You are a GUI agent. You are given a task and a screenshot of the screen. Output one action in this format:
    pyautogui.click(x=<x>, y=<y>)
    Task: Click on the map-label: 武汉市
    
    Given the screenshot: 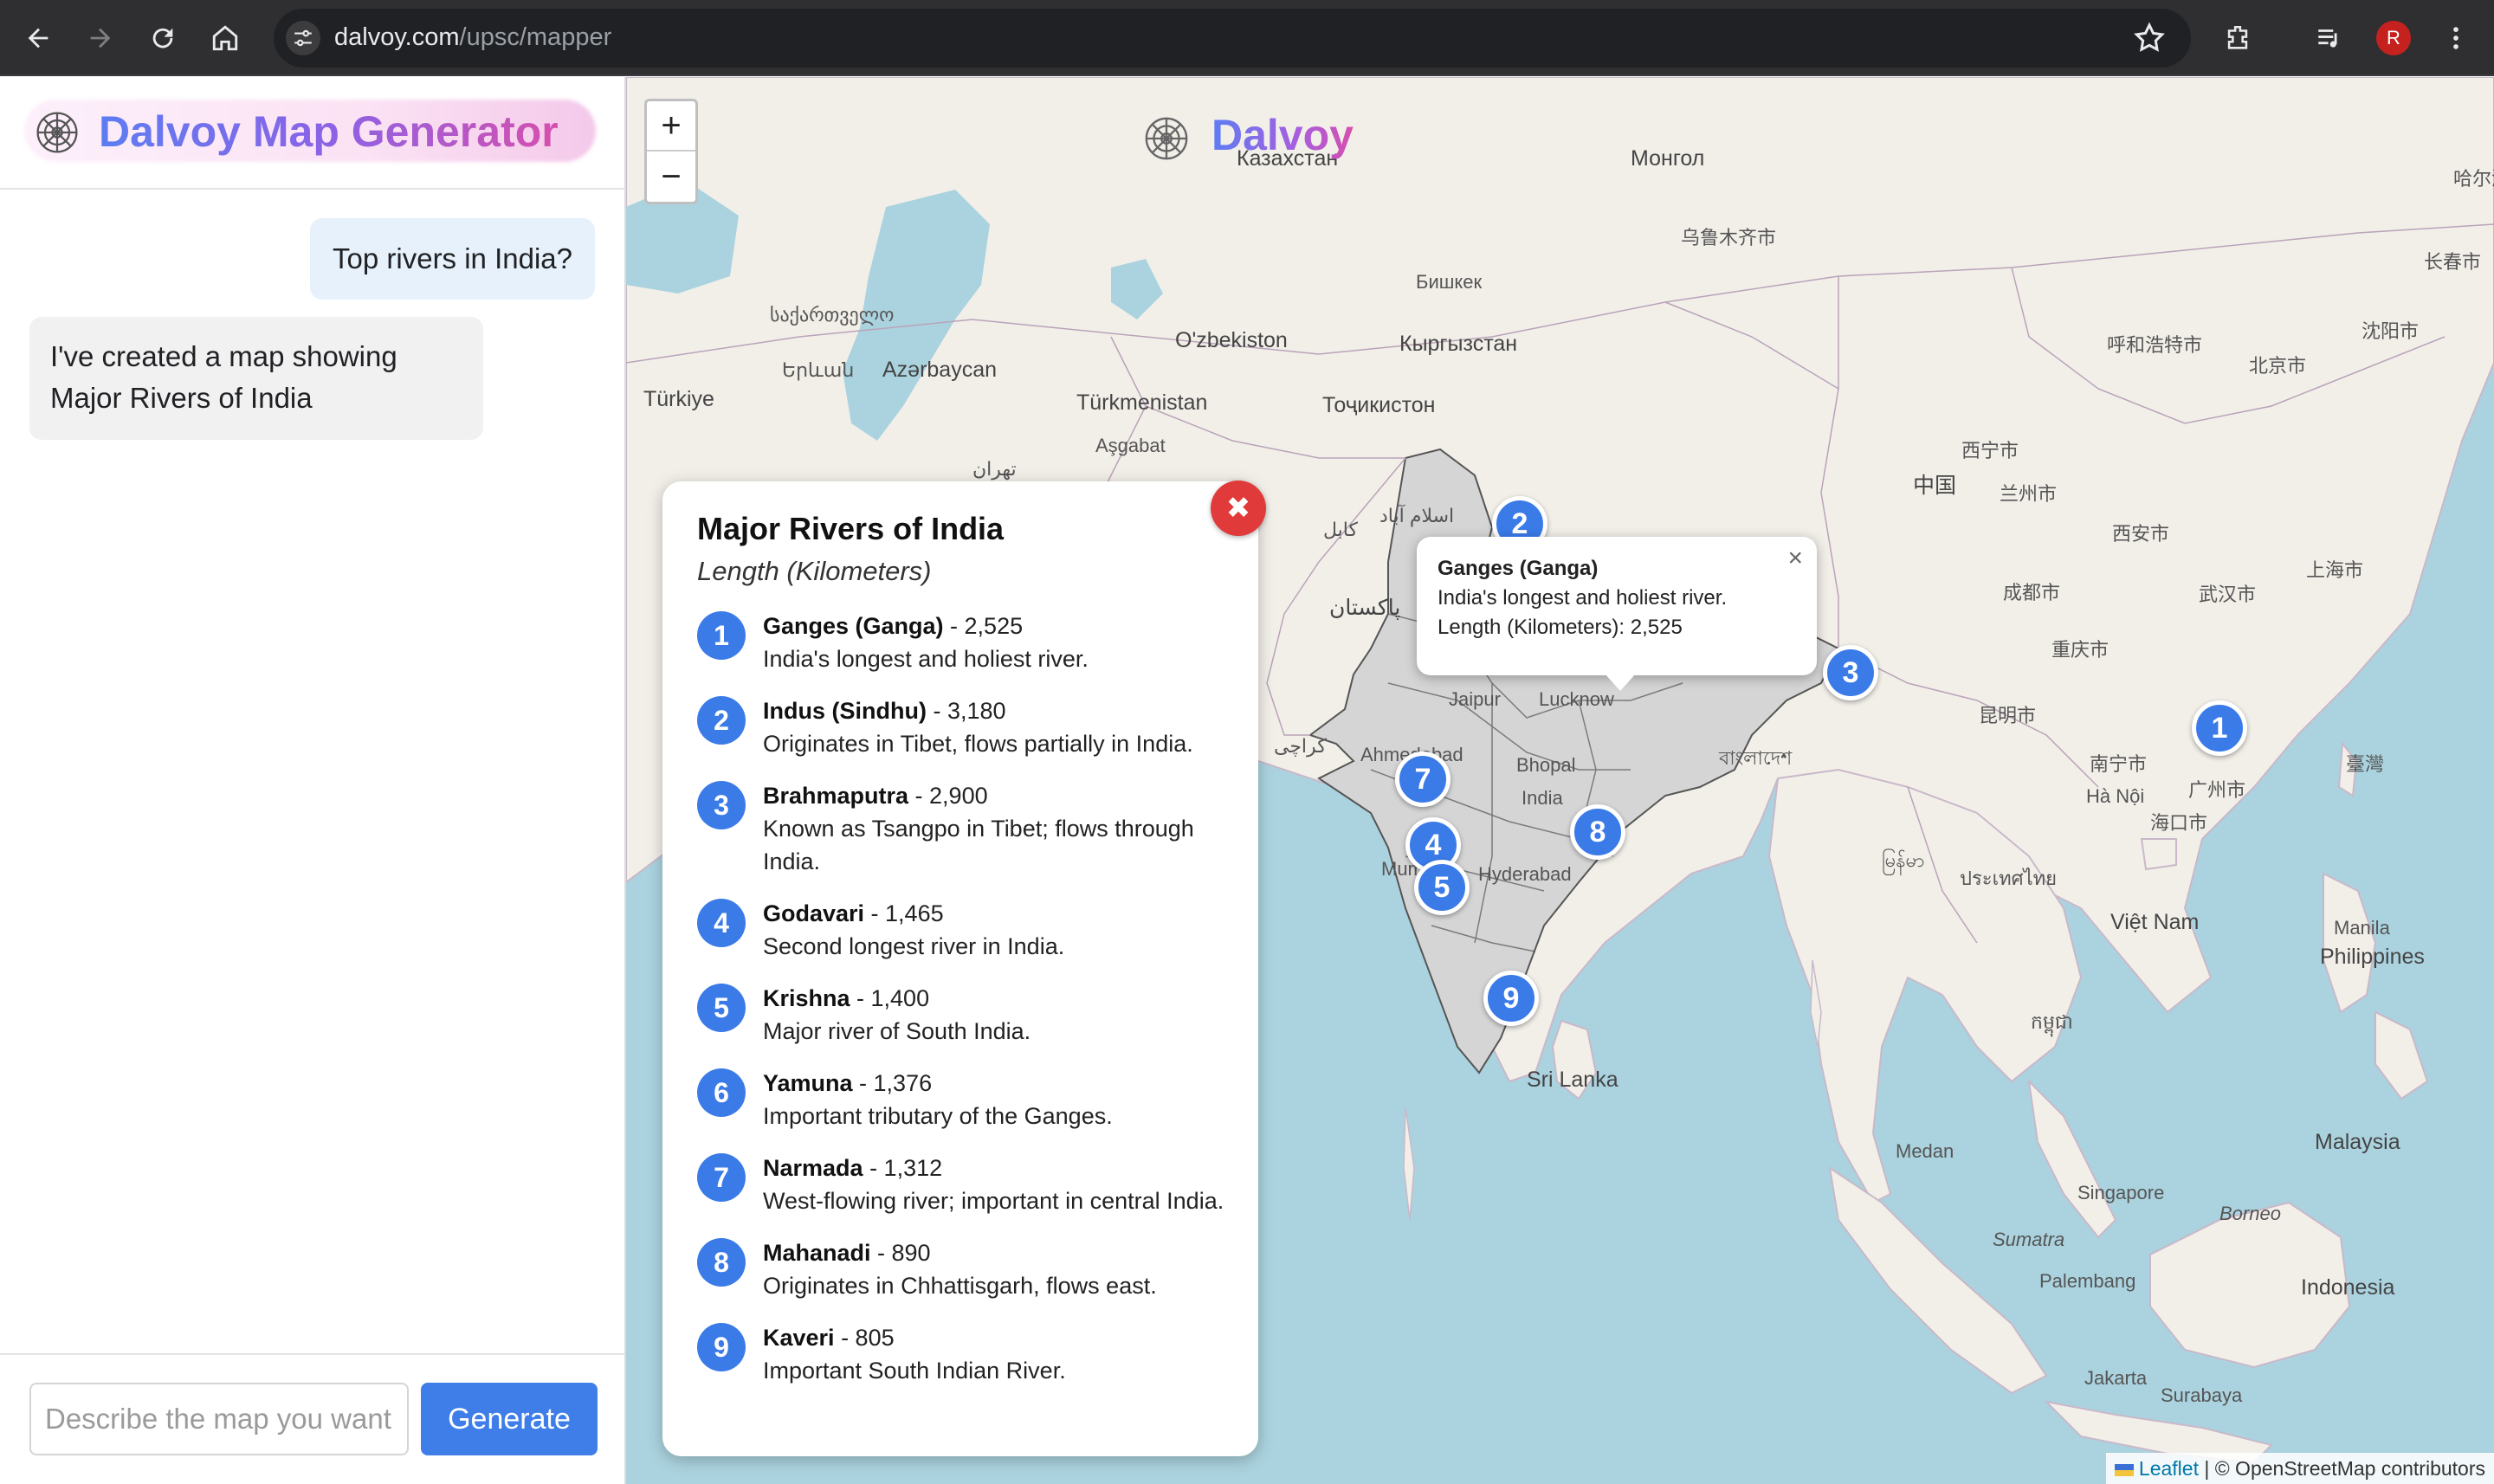 What is the action you would take?
    pyautogui.click(x=2228, y=594)
    